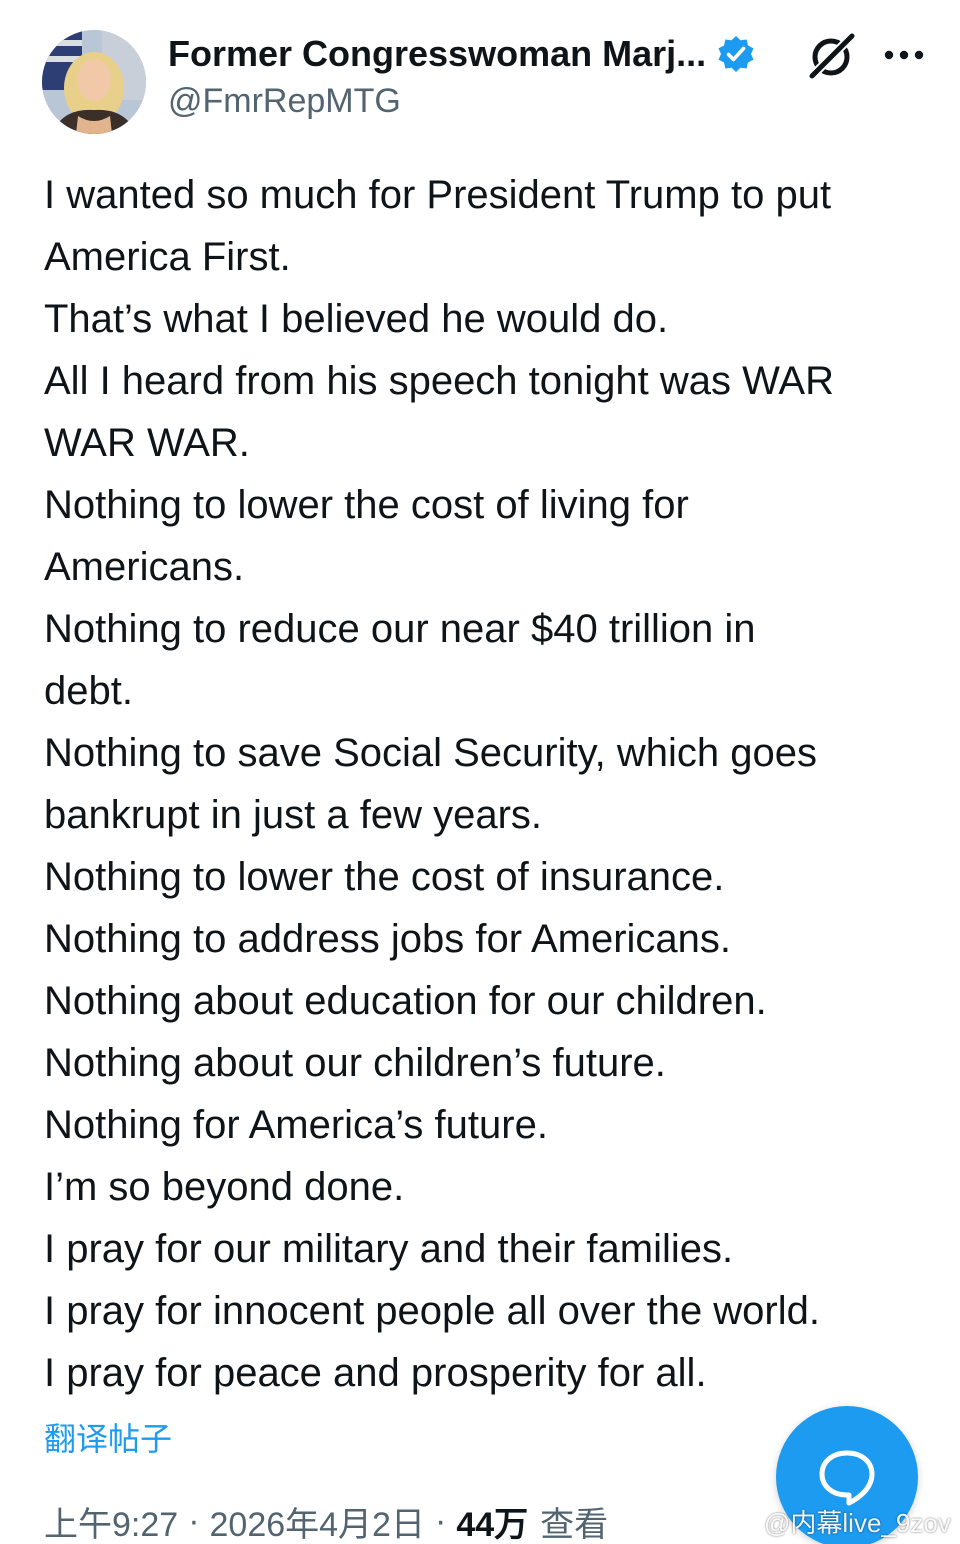  What do you see at coordinates (293, 815) in the screenshot?
I see `tweet-line: bankrupt in just a few years.` at bounding box center [293, 815].